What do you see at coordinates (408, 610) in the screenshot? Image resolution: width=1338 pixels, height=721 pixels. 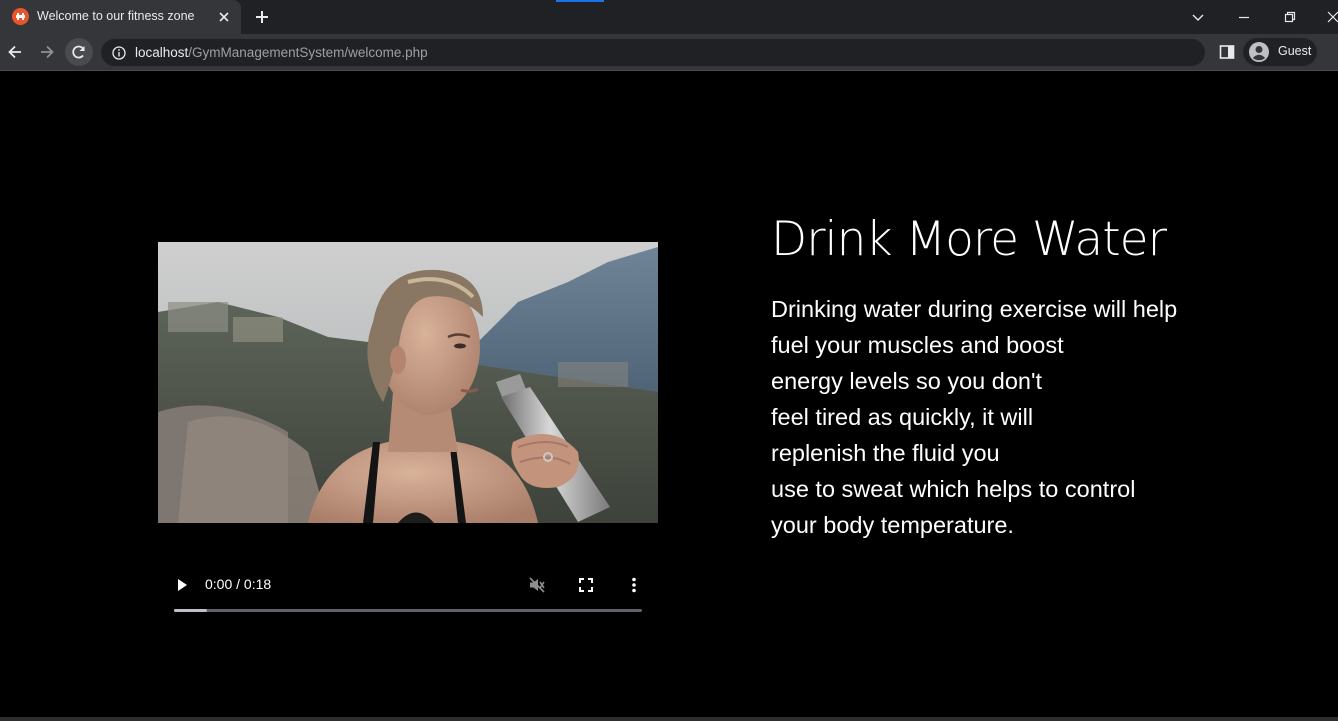 I see `video-progress-track` at bounding box center [408, 610].